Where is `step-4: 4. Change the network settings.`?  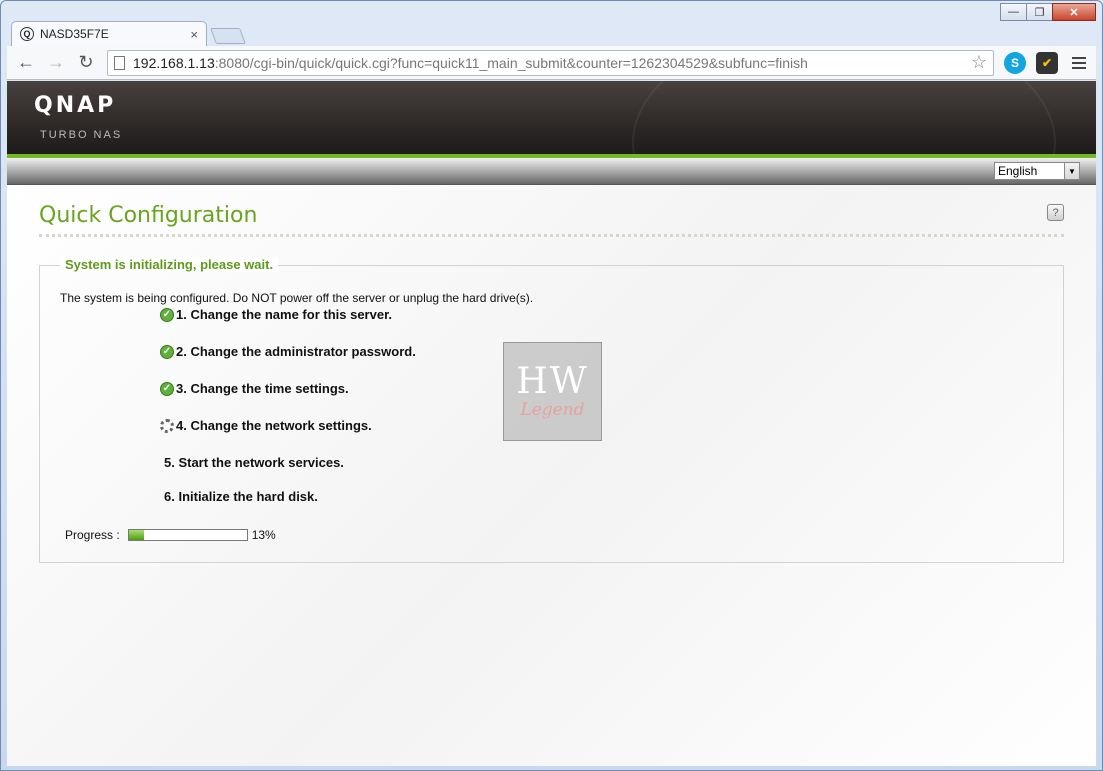 step-4: 4. Change the network settings. is located at coordinates (266, 425).